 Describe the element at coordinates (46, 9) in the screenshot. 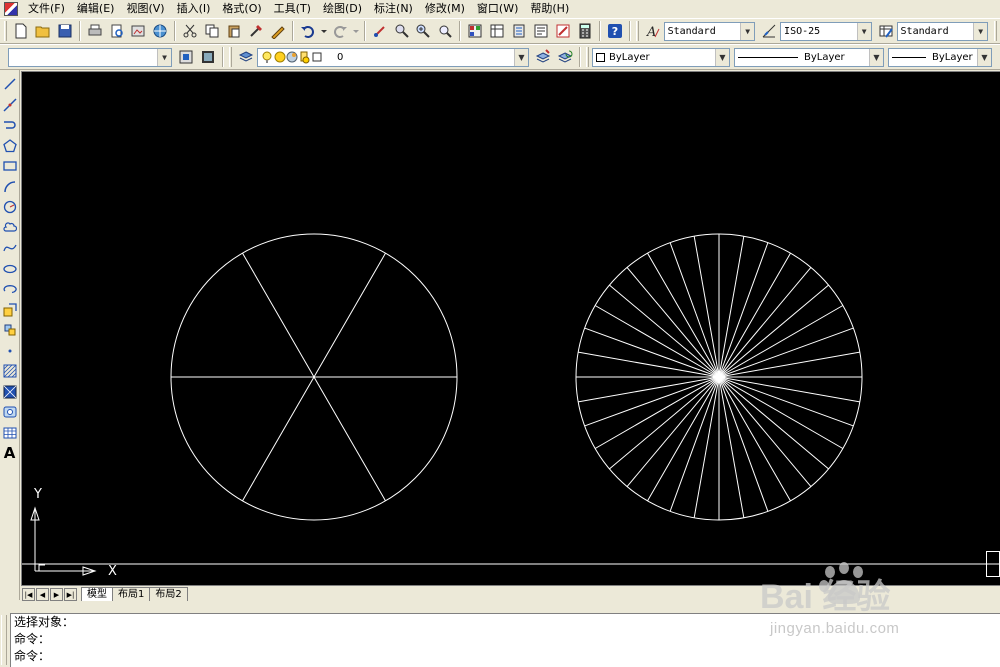

I see `menu-file: 文件(F)` at that location.